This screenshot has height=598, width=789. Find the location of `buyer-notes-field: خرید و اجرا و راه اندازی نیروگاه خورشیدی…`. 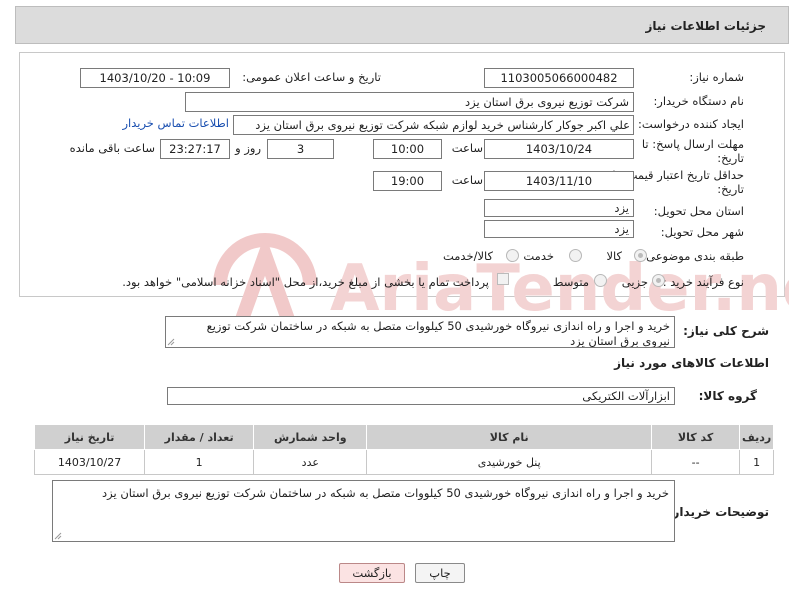

buyer-notes-field: خرید و اجرا و راه اندازی نیروگاه خورشیدی… is located at coordinates (363, 511).